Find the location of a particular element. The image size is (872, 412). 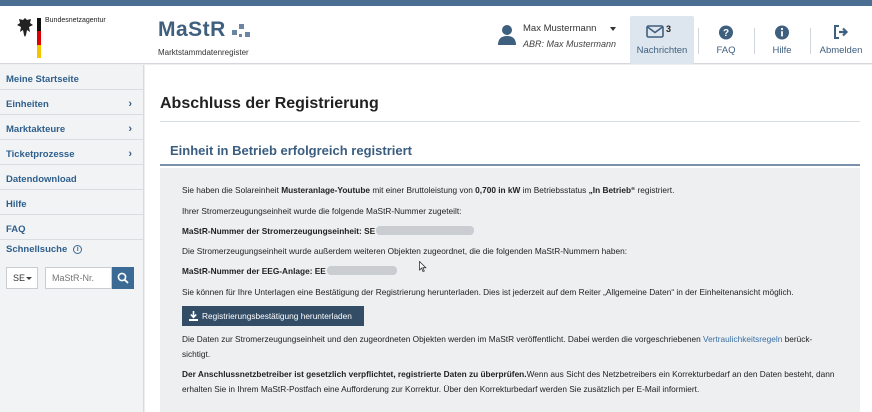

mastr-logo: MaStR Marktstammdatenregister is located at coordinates (213, 40).